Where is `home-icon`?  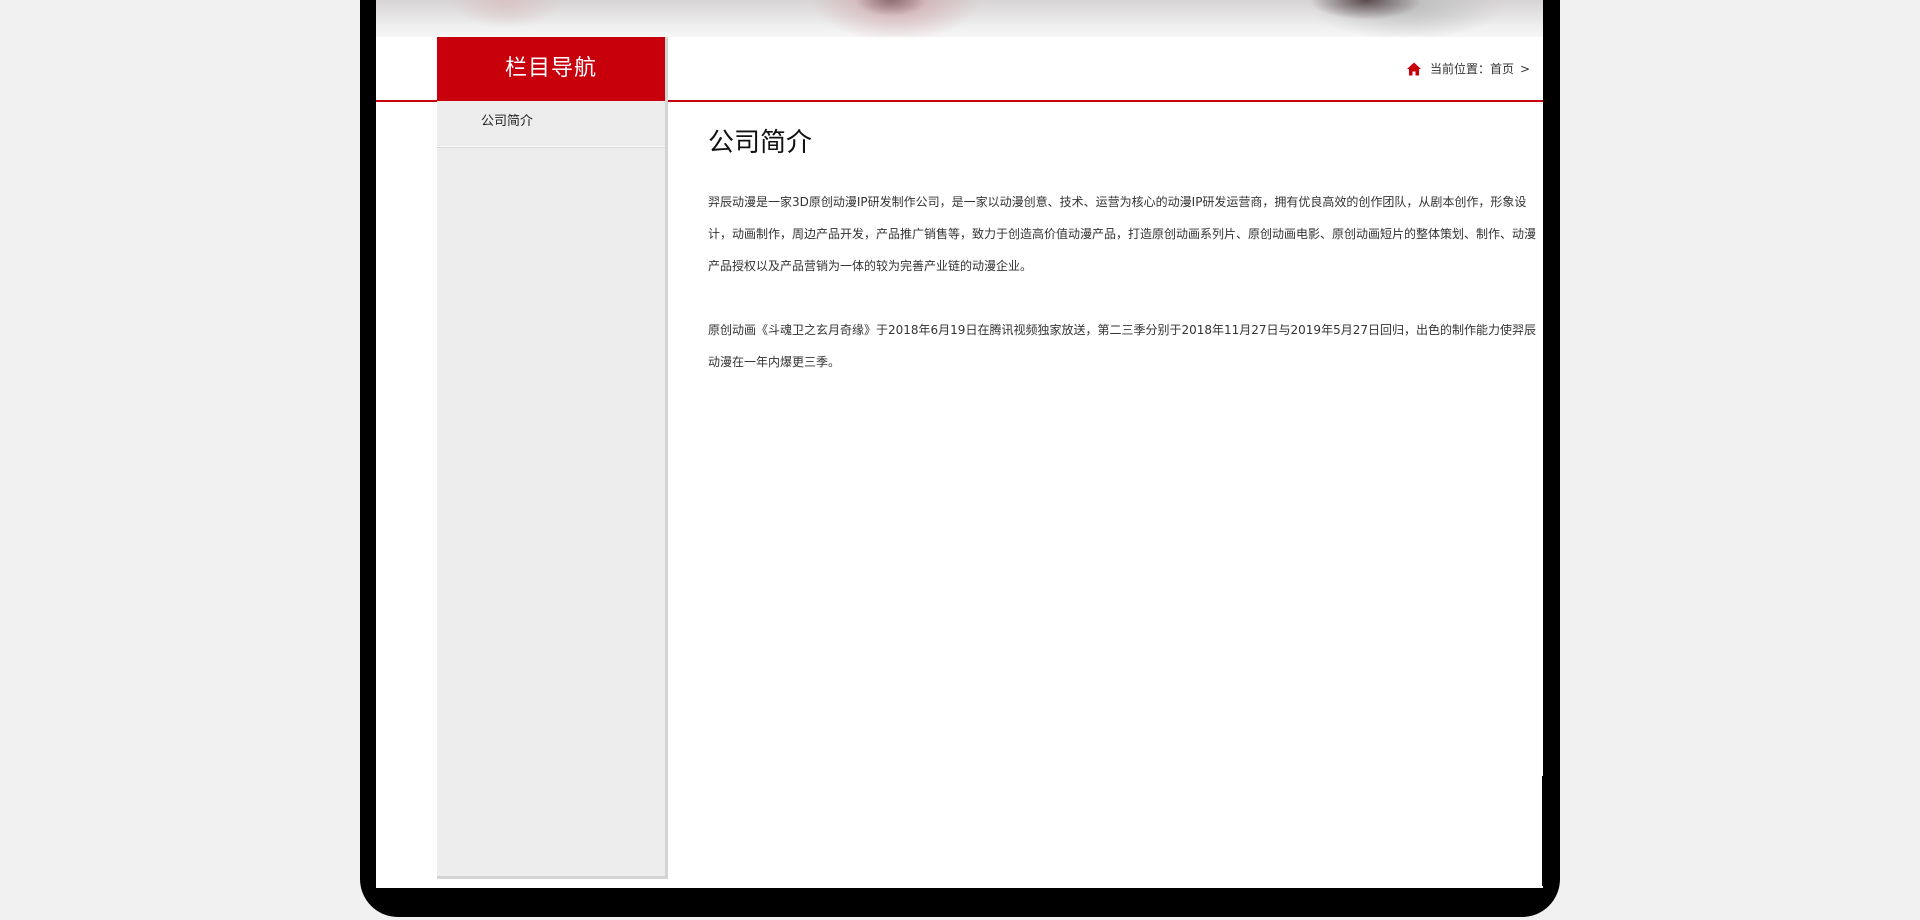
home-icon is located at coordinates (1414, 69).